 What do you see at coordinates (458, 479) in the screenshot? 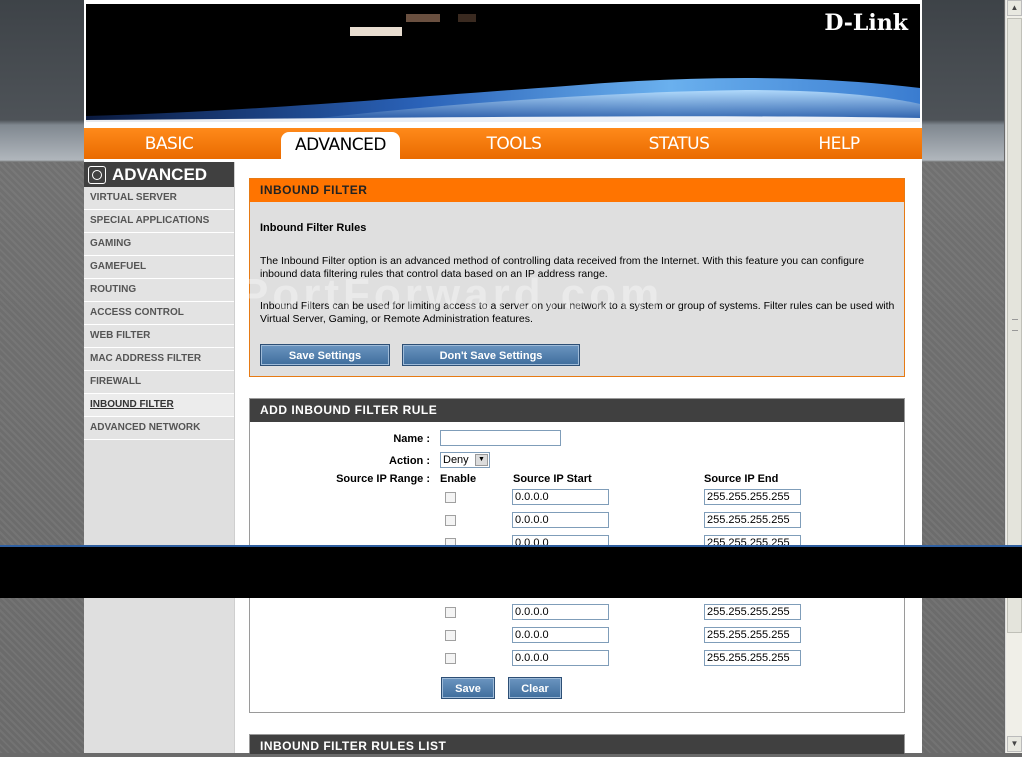
I see `enable-column-header: Enable` at bounding box center [458, 479].